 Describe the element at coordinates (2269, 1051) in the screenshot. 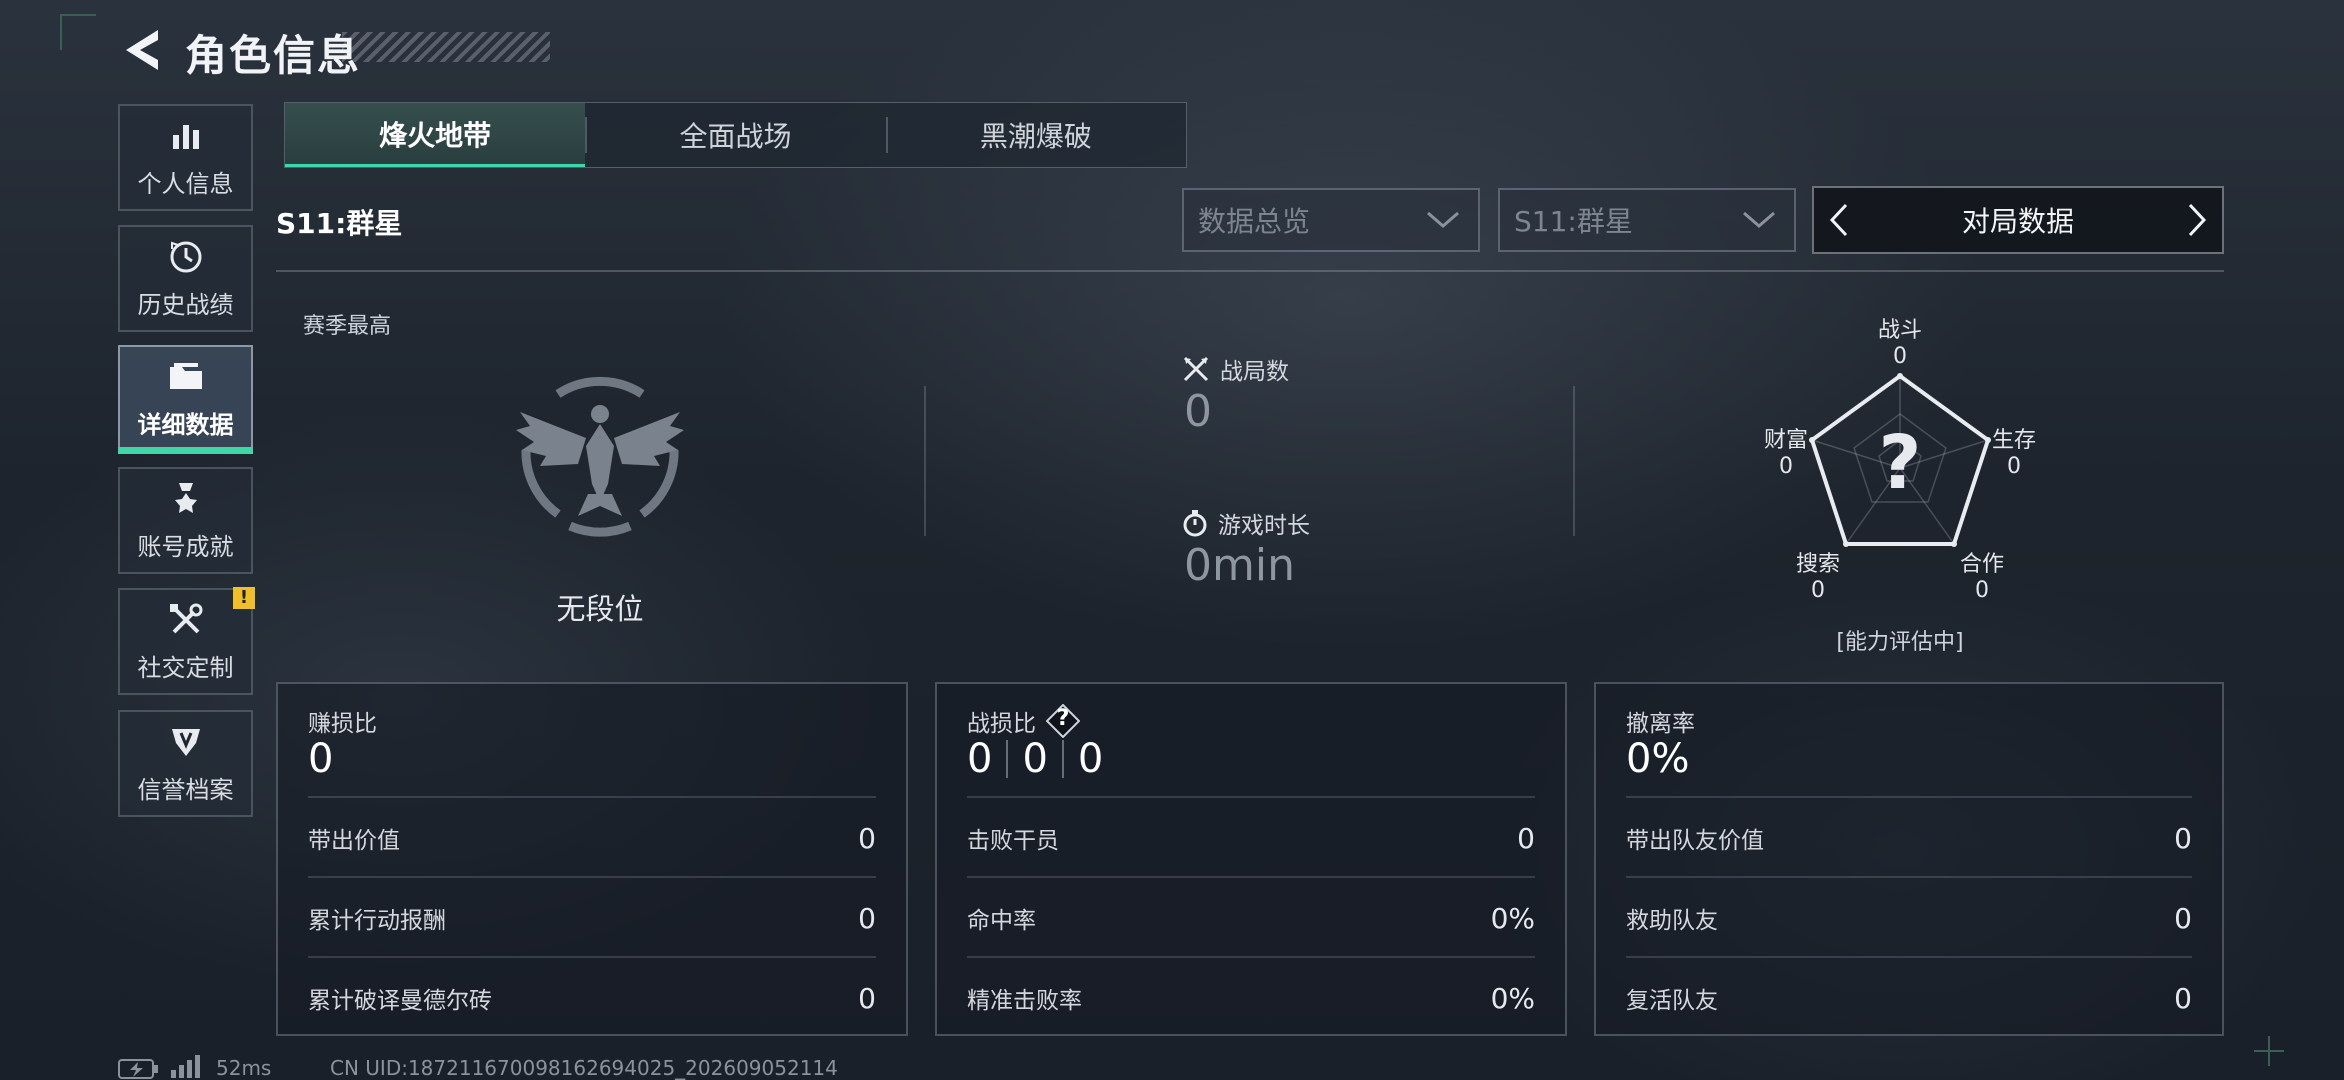

I see `crosshair-icon` at that location.